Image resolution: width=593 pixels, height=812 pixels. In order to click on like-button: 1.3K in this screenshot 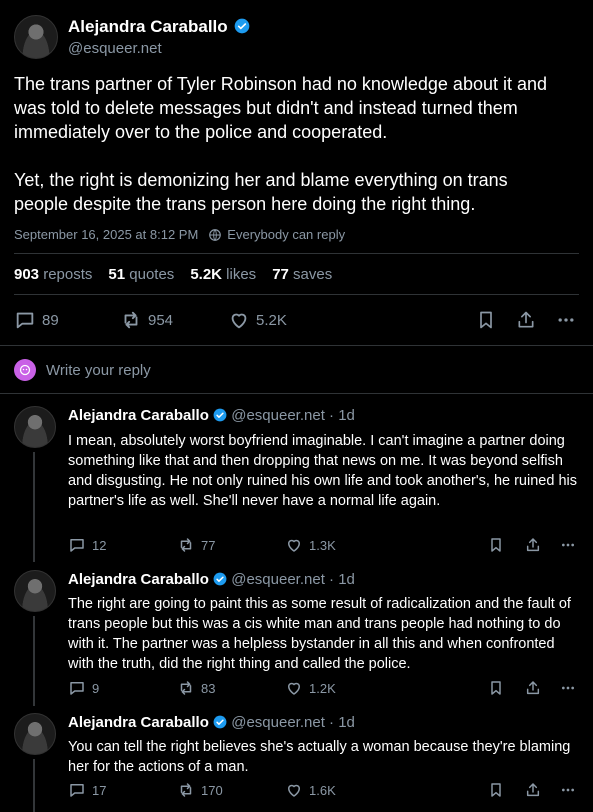, I will do `click(310, 545)`.